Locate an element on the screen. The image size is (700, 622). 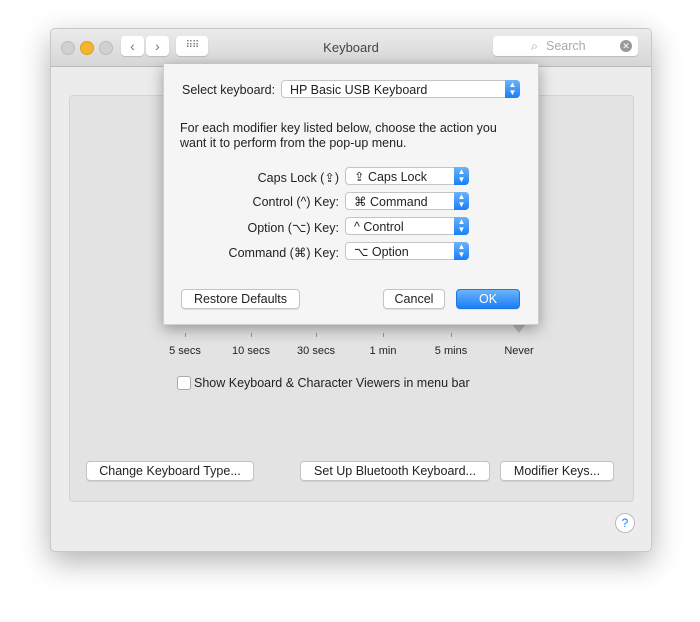
help-button: ? is located at coordinates (625, 523).